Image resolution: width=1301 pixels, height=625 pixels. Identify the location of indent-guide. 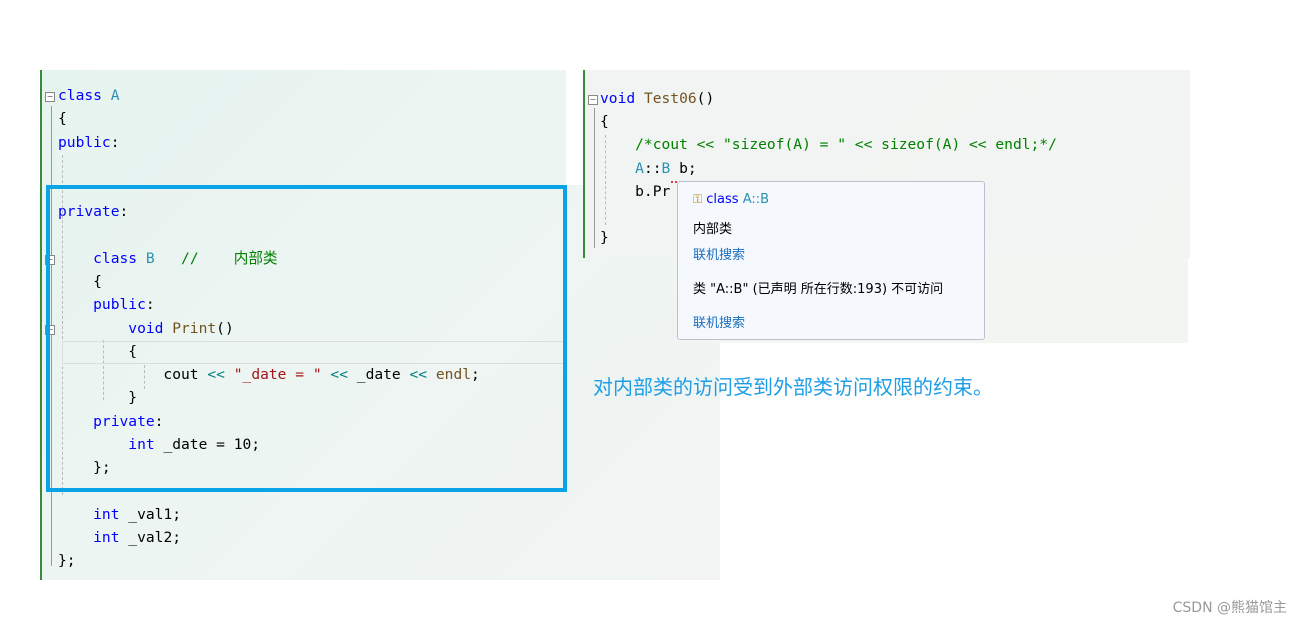
(605, 180).